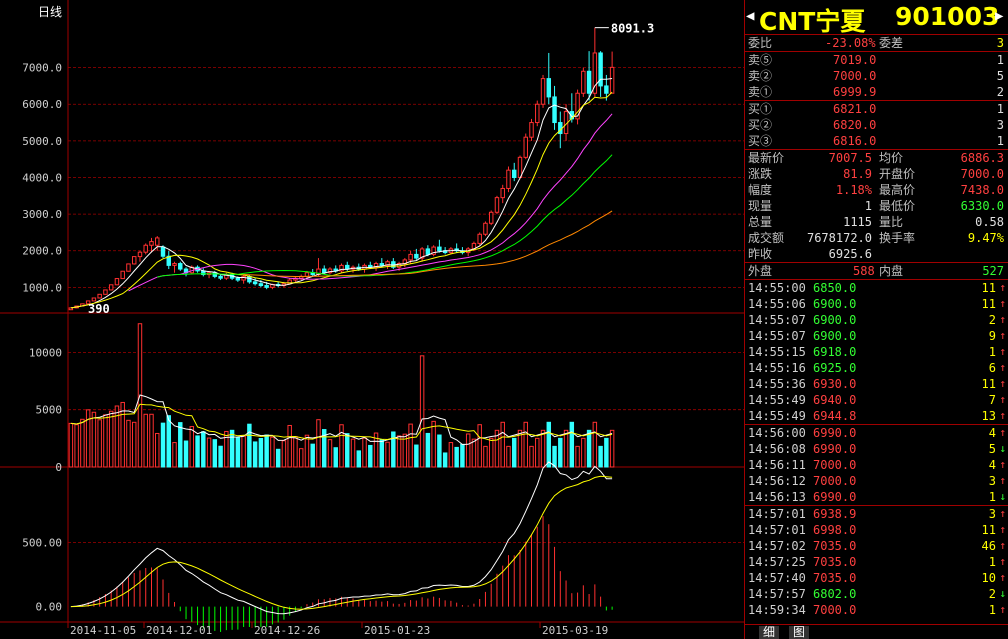  I want to click on macd-tick-label: 500.00, so click(42, 543).